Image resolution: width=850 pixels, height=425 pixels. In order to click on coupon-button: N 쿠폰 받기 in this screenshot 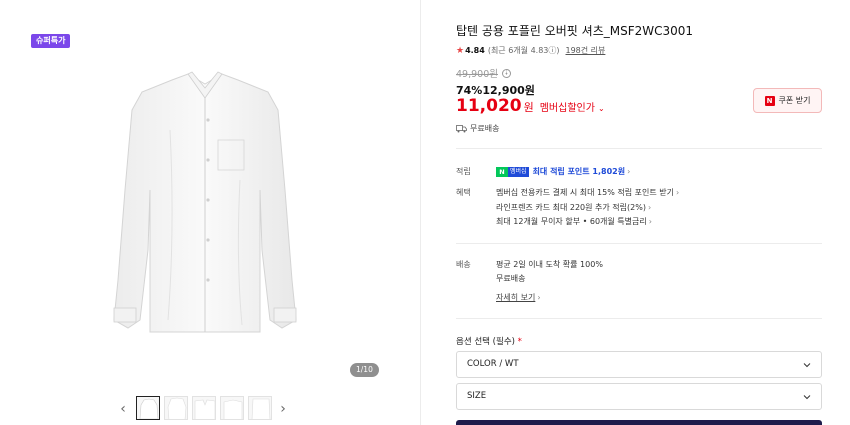, I will do `click(787, 100)`.